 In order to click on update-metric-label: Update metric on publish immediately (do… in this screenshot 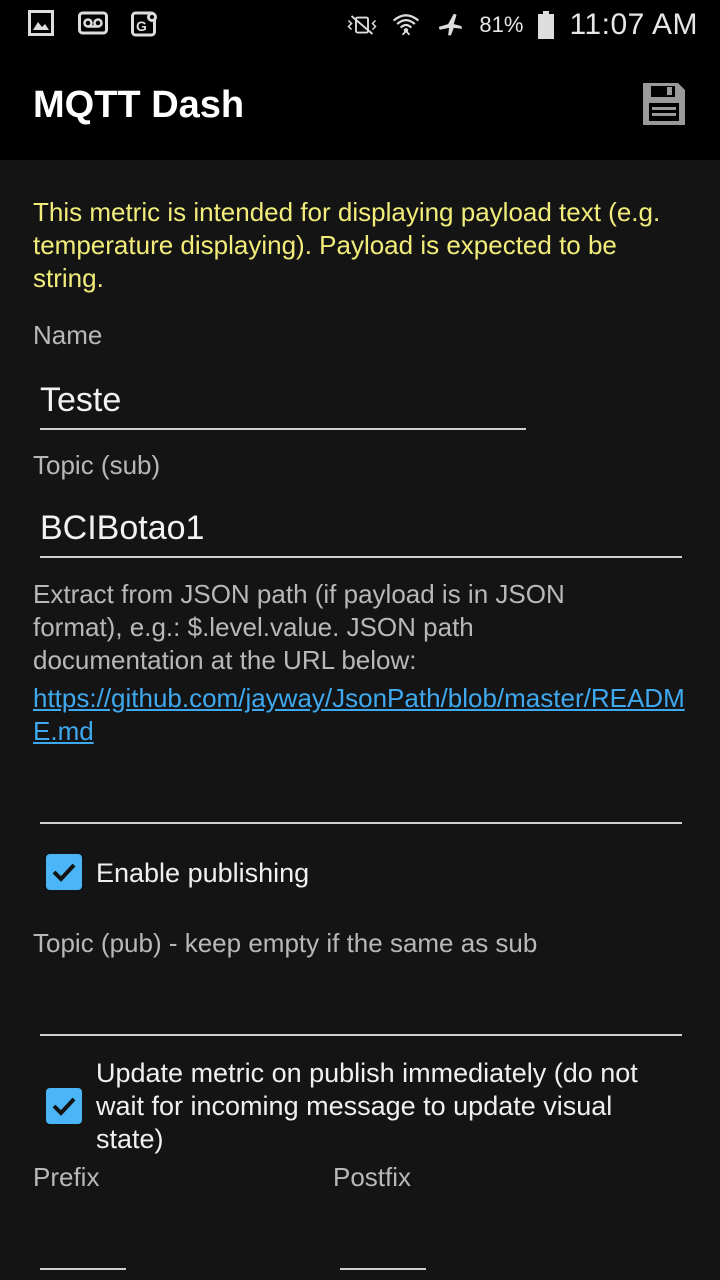, I will do `click(391, 1106)`.